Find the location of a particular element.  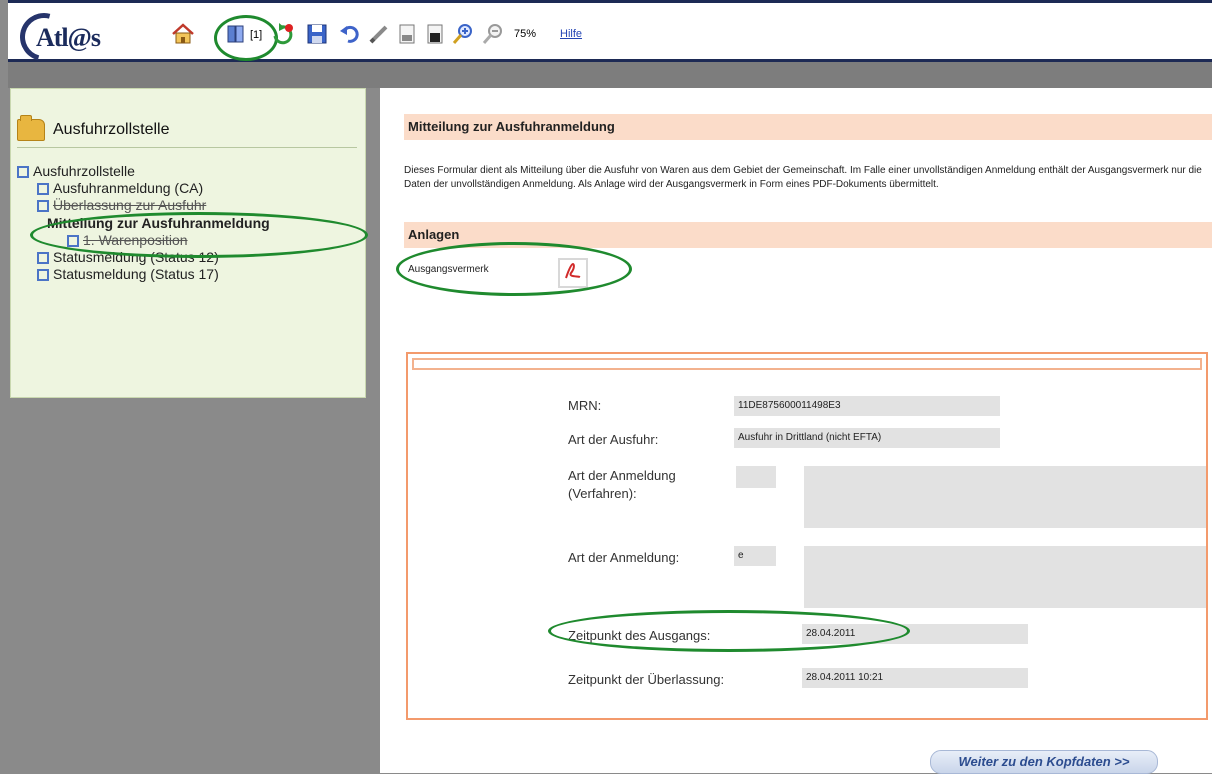

zeitpunkt-ueberlassung-label: Zeitpunkt der Überlassung: is located at coordinates (646, 679).